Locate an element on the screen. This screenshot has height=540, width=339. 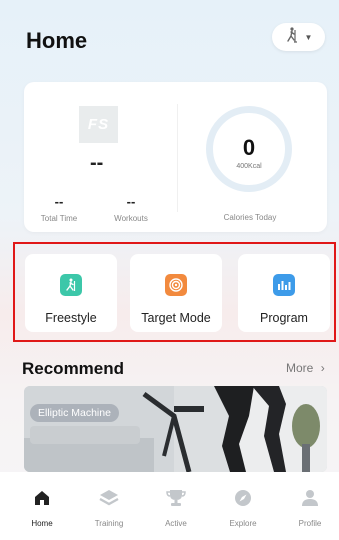
chevron-right-icon: › is located at coordinates (322, 368).